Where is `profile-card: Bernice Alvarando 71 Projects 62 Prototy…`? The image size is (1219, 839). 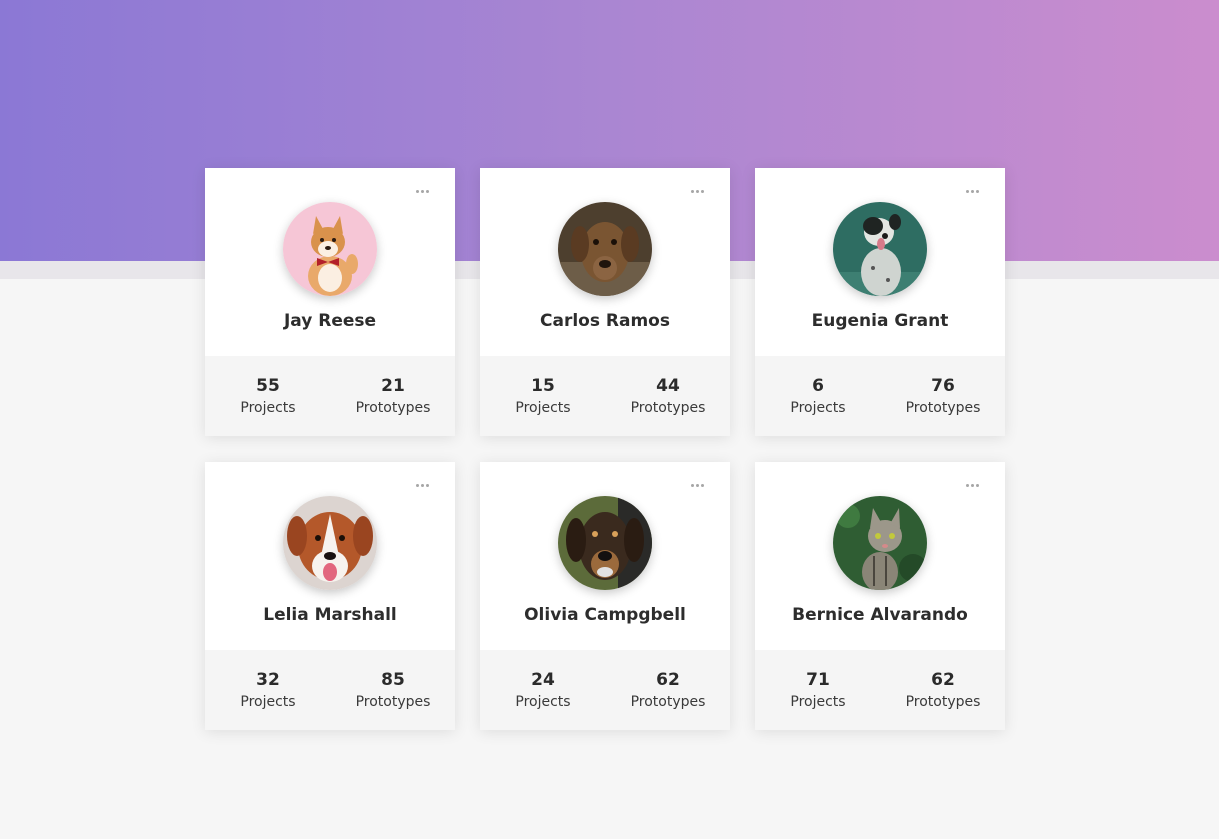
profile-card: Bernice Alvarando 71 Projects 62 Prototy… is located at coordinates (880, 596).